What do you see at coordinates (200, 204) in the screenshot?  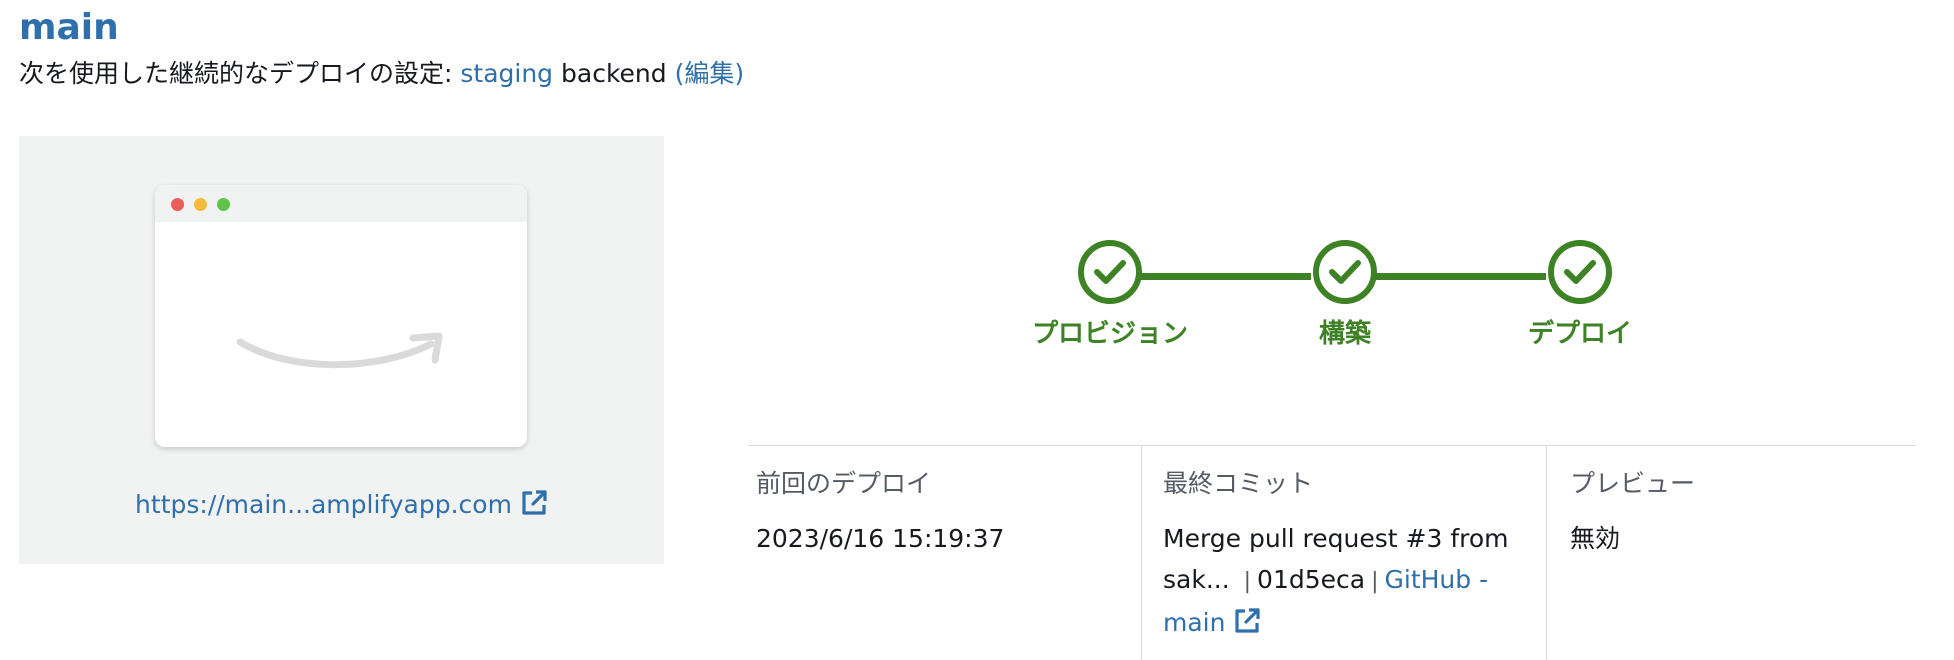 I see `window-minimize-dot` at bounding box center [200, 204].